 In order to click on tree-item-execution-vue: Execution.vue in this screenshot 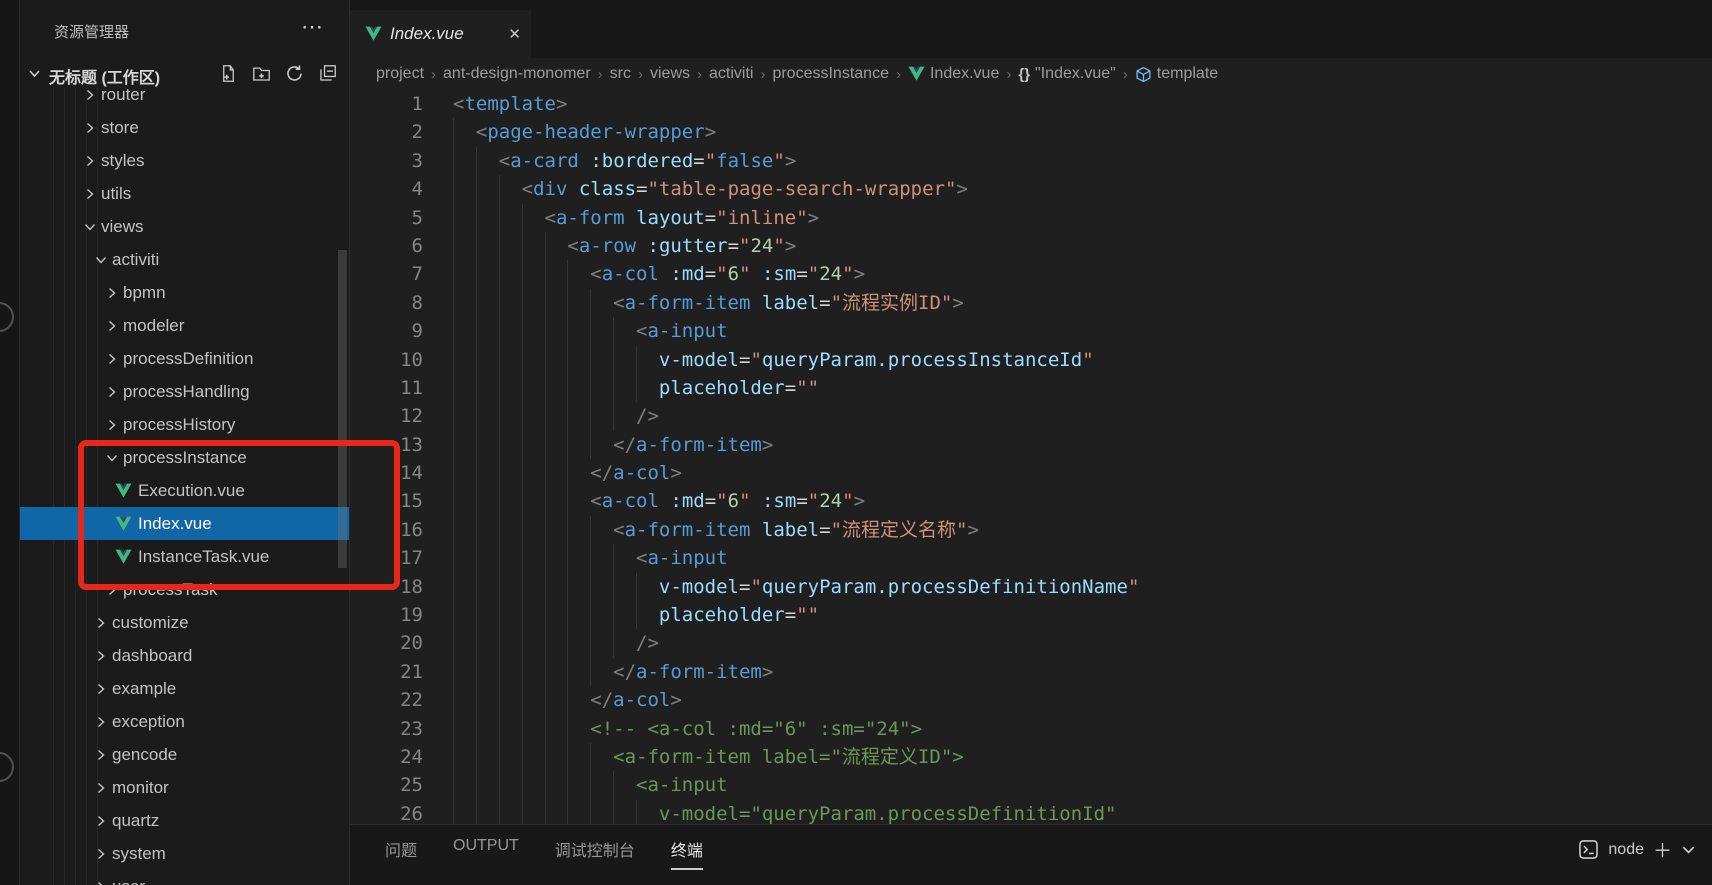, I will do `click(184, 490)`.